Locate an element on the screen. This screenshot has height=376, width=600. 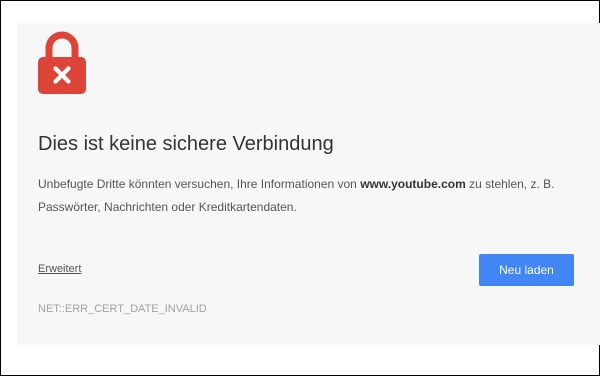
page-title: Dies ist keine sichere Verbindung is located at coordinates (186, 144).